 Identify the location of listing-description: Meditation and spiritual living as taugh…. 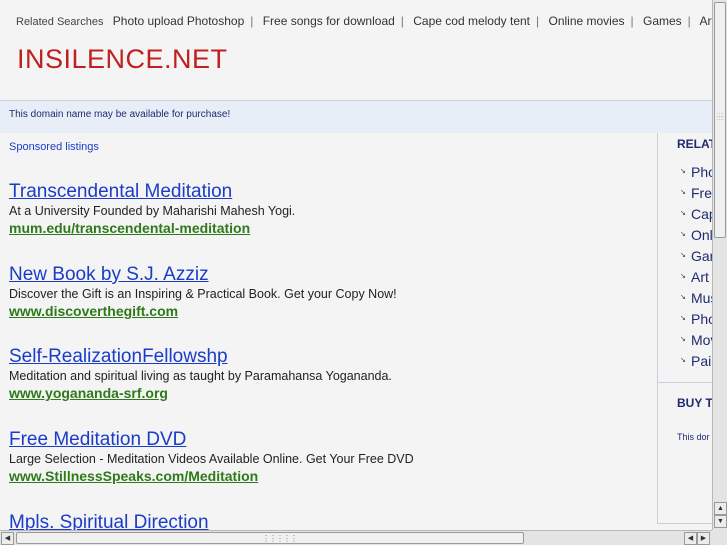
(200, 376).